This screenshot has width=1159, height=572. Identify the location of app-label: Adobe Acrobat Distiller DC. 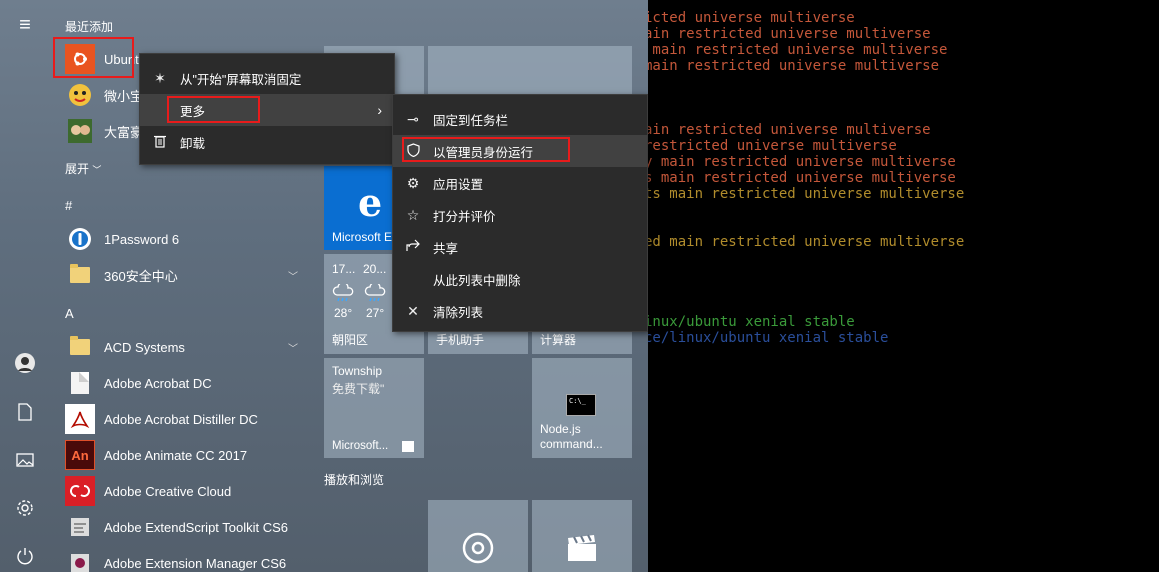
(181, 419).